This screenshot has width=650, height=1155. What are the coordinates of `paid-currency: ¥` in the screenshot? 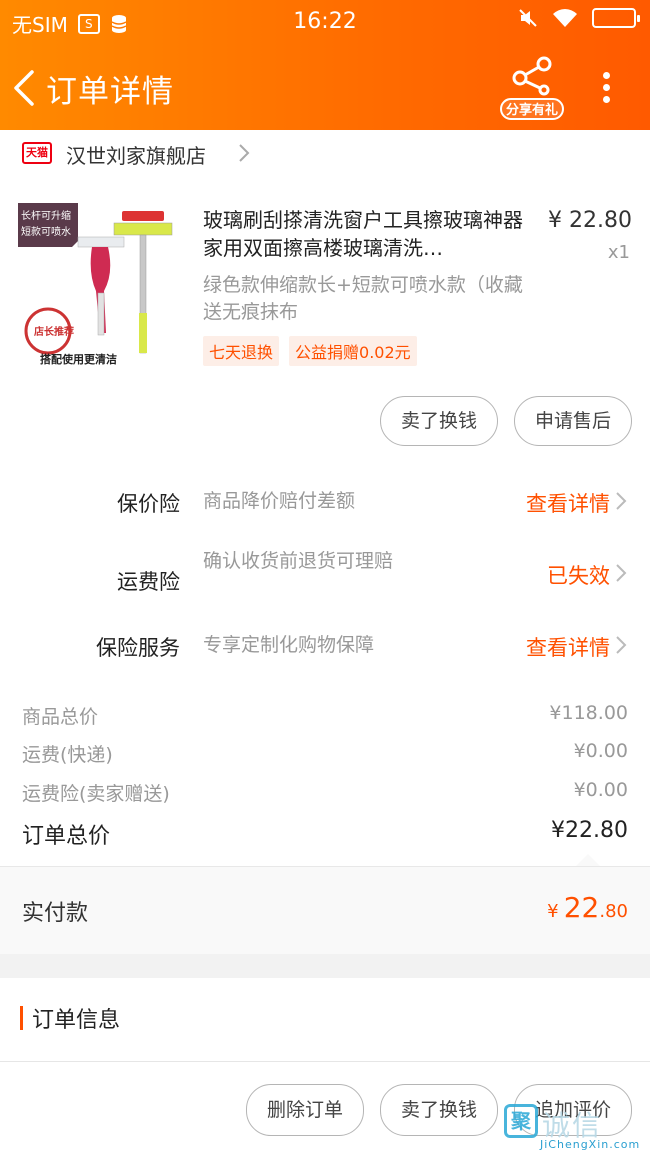 It's located at (553, 911).